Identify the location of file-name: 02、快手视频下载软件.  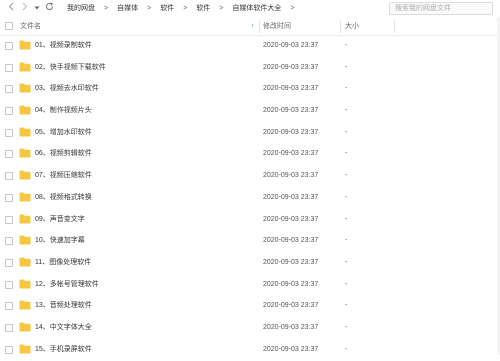
(70, 67).